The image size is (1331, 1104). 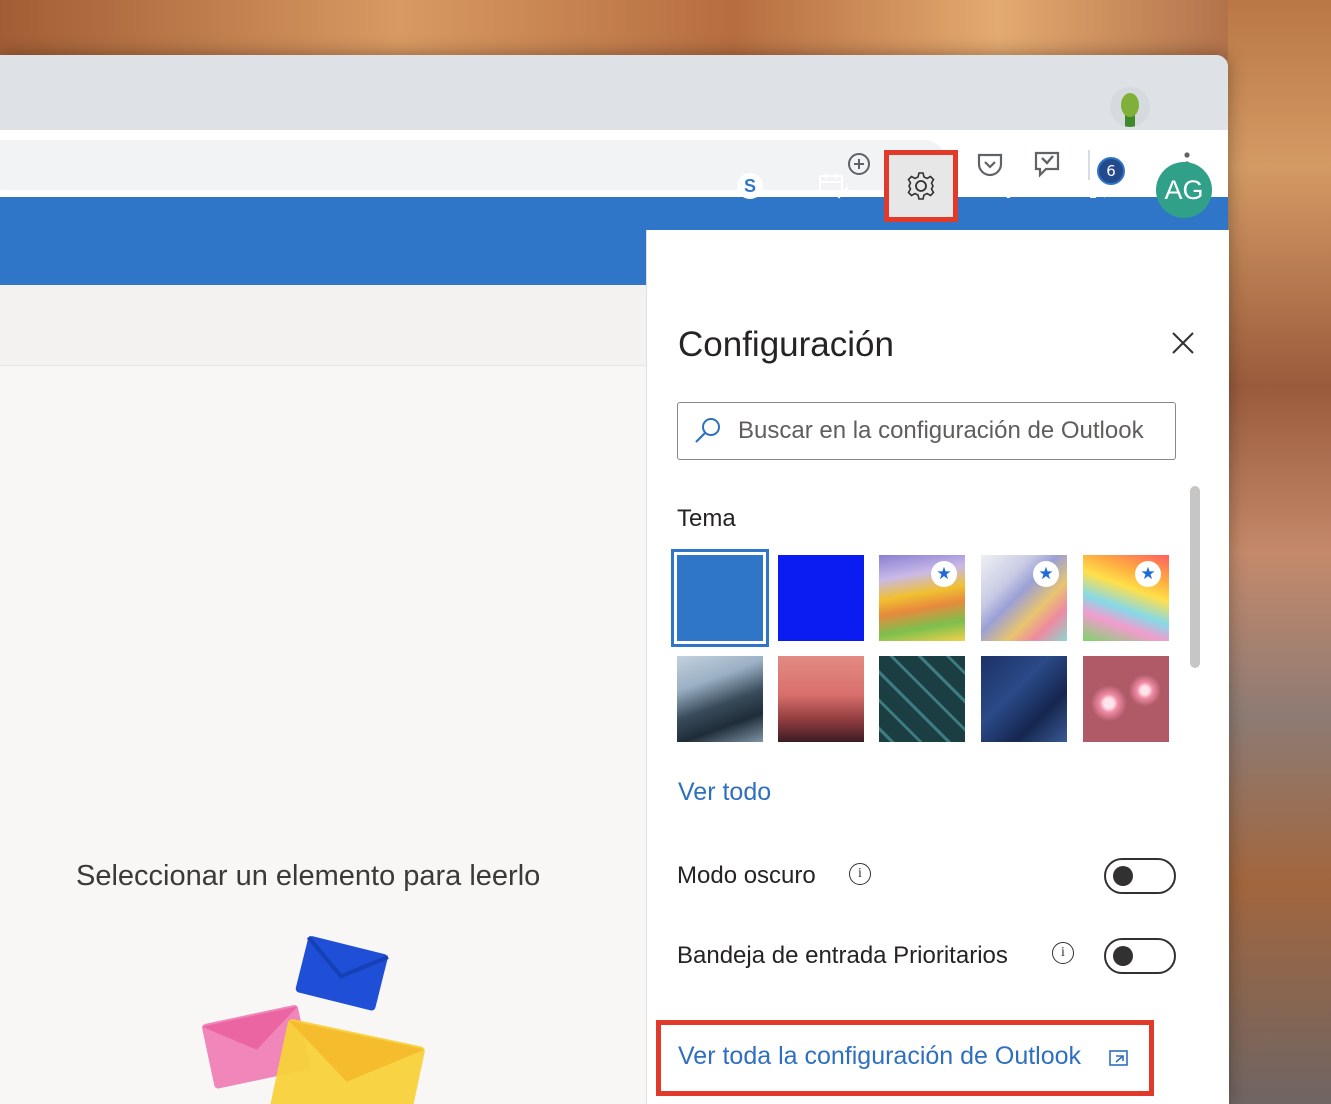 What do you see at coordinates (707, 431) in the screenshot?
I see `search-icon` at bounding box center [707, 431].